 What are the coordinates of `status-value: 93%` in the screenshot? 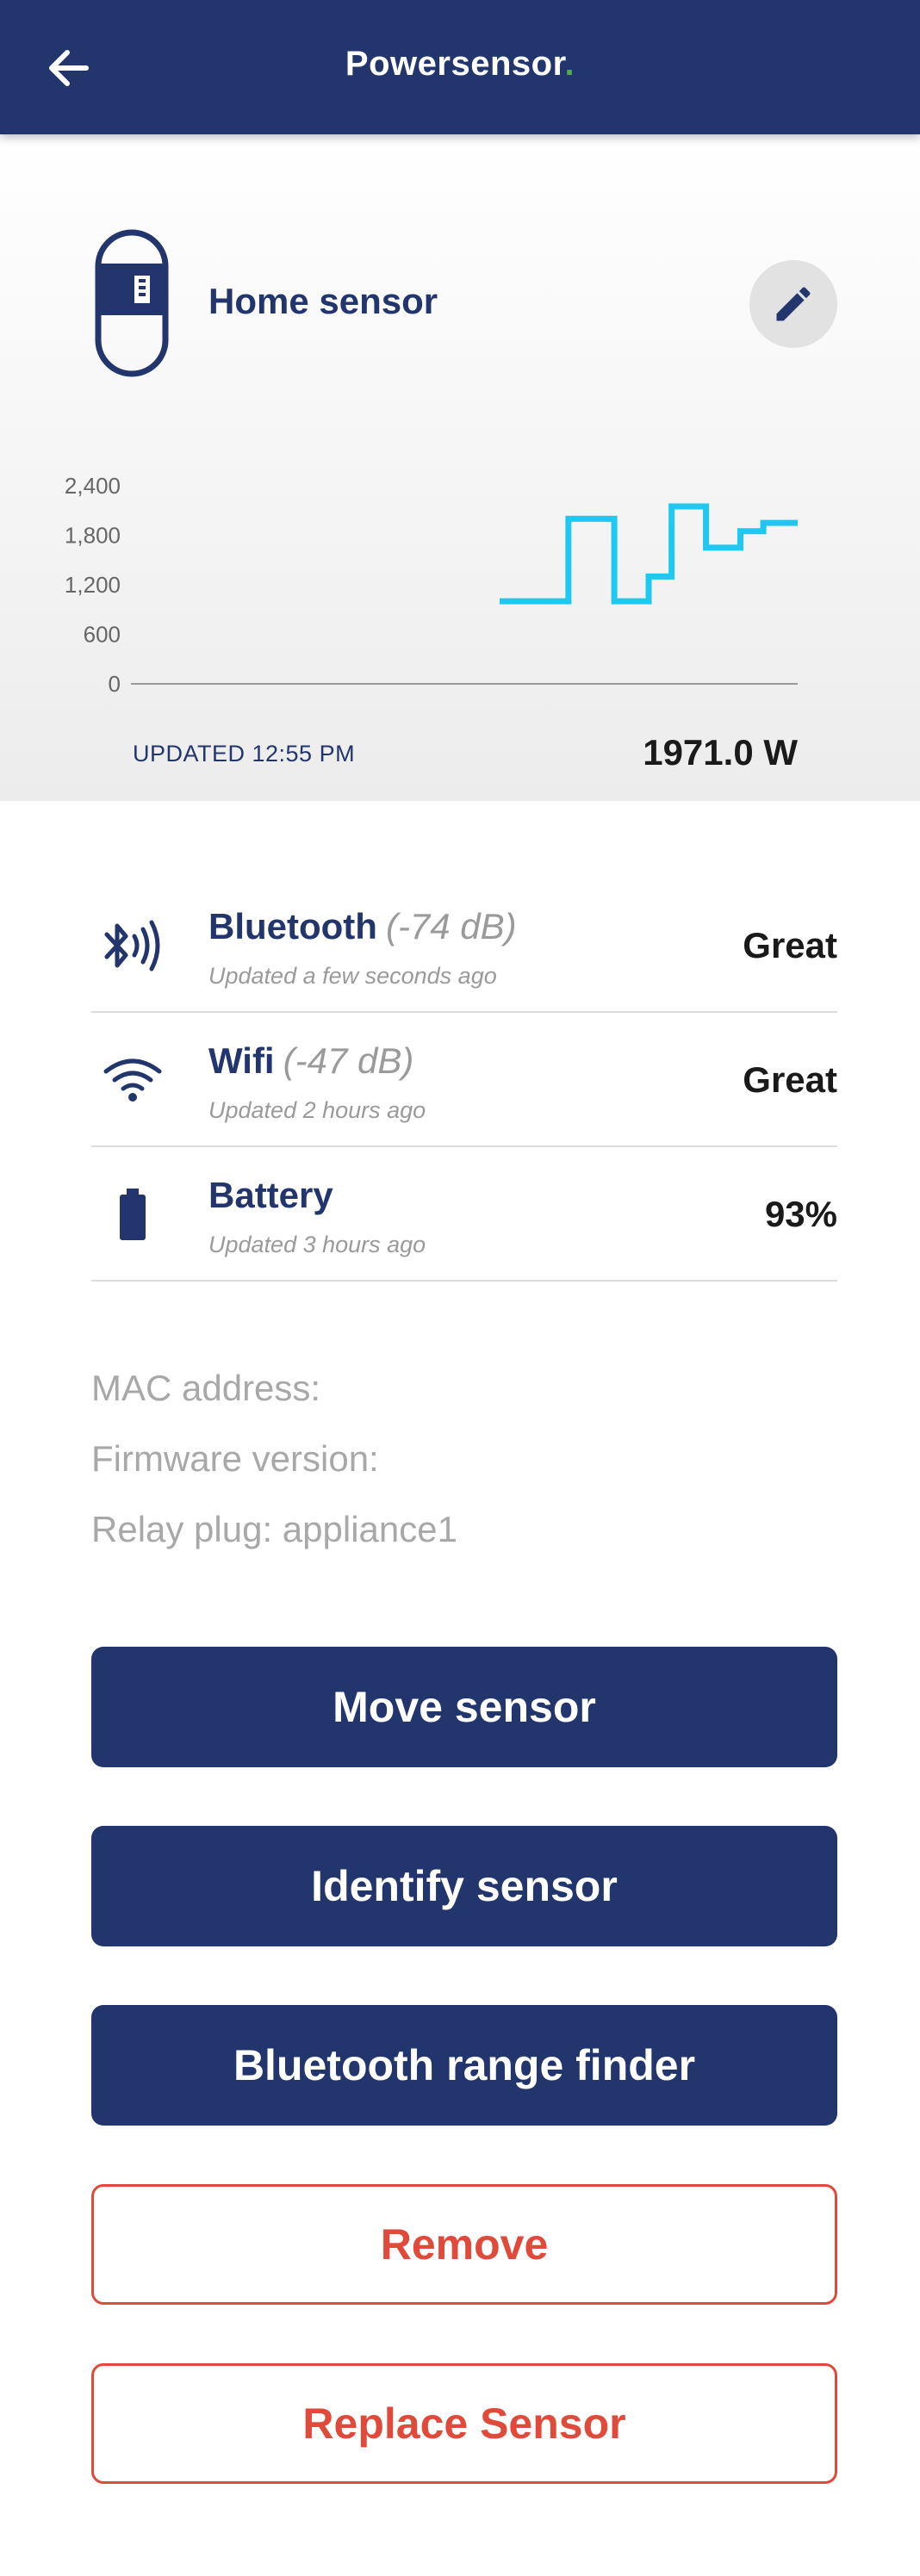 It's located at (800, 1214).